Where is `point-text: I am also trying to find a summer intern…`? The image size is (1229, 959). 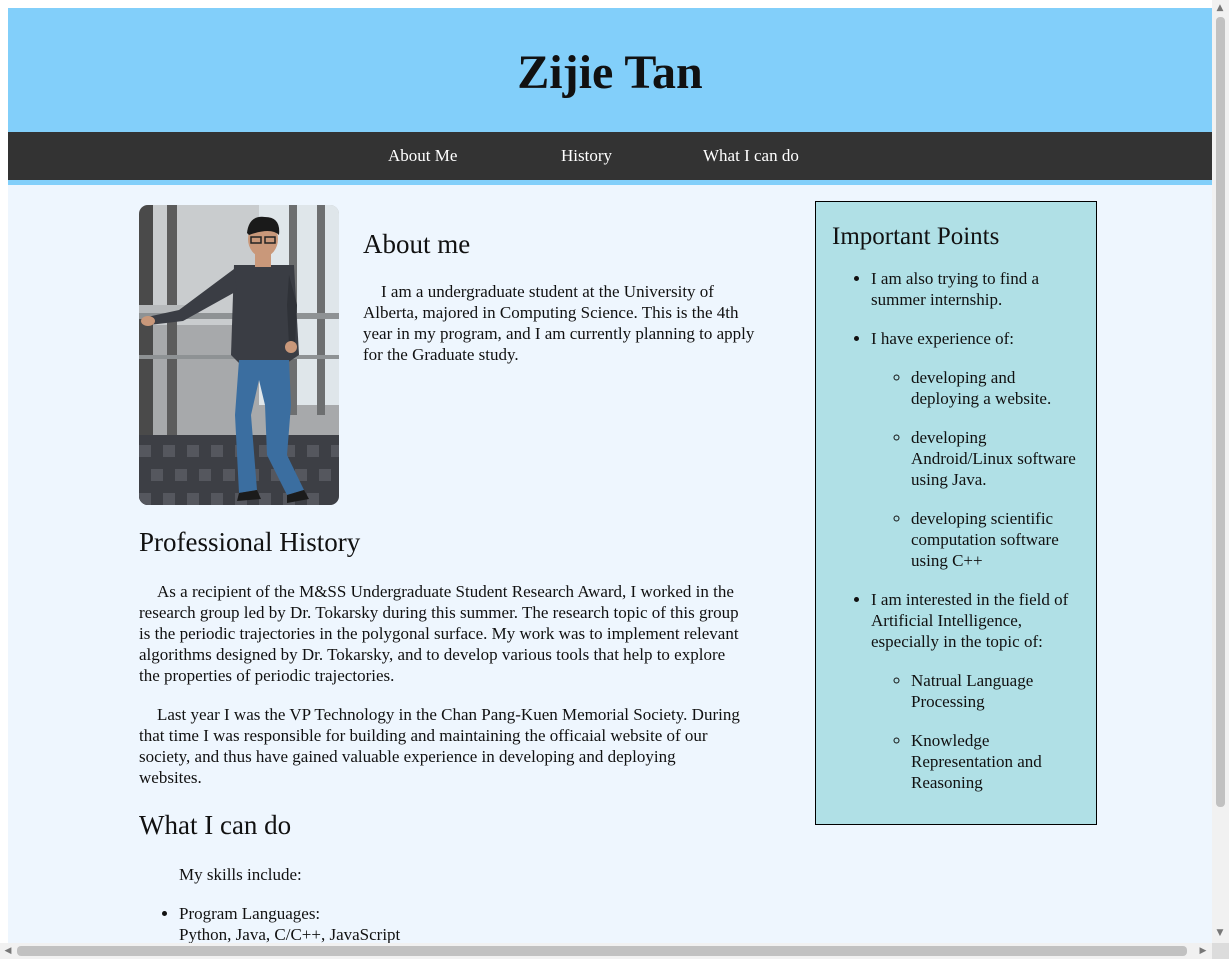 point-text: I am also trying to find a summer intern… is located at coordinates (955, 289).